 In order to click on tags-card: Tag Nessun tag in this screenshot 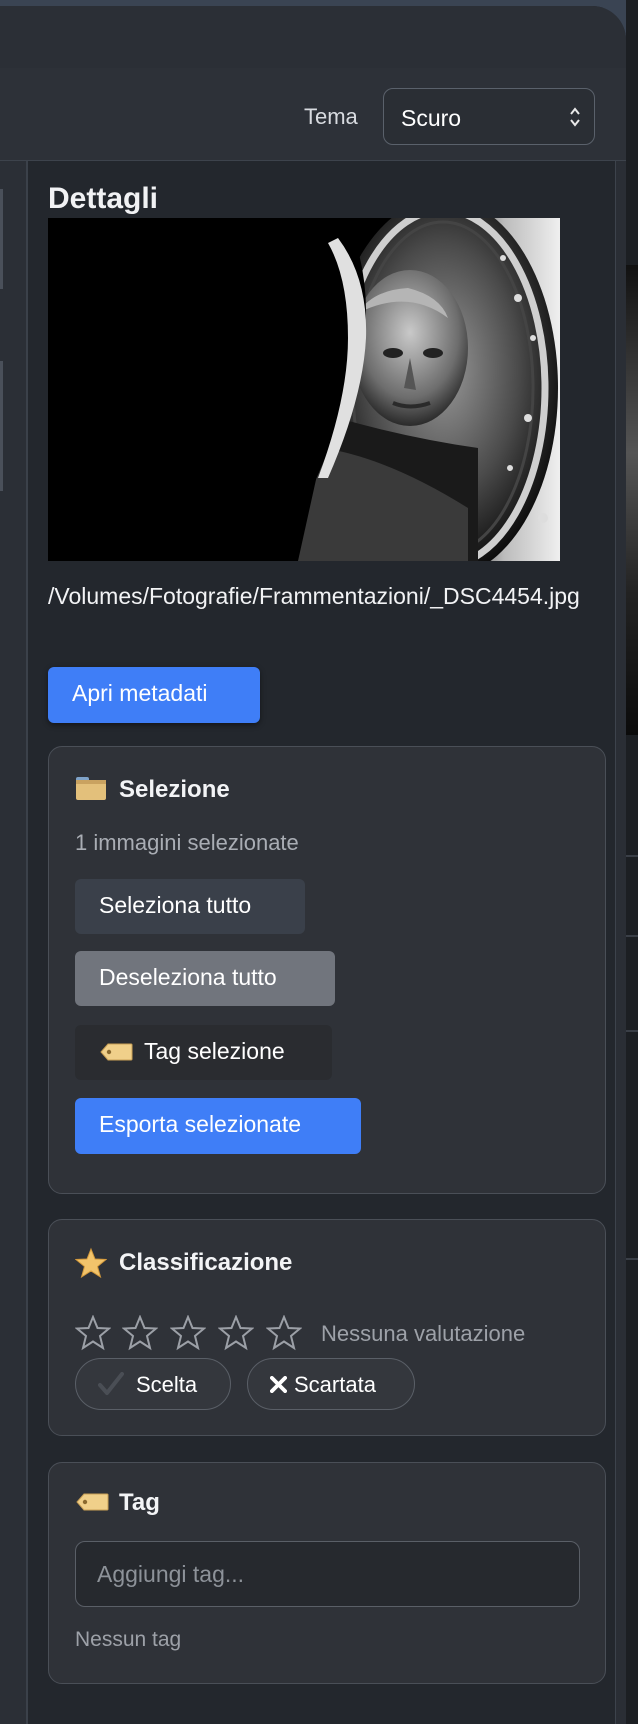, I will do `click(327, 1573)`.